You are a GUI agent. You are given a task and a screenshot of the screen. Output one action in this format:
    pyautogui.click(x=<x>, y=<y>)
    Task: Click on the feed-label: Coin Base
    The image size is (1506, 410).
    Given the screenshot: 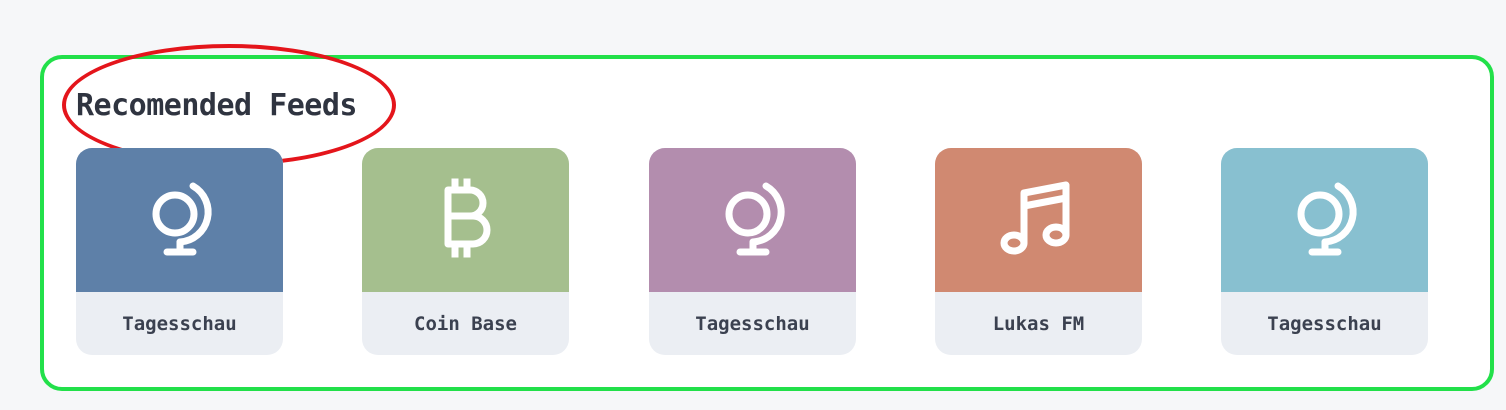 What is the action you would take?
    pyautogui.click(x=465, y=323)
    